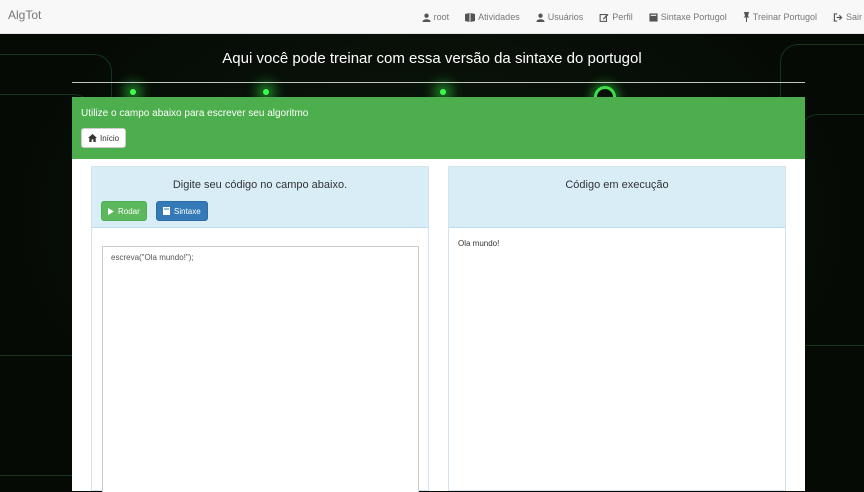  I want to click on nav-item-treinar-portugol: Treinar Portugol, so click(780, 17).